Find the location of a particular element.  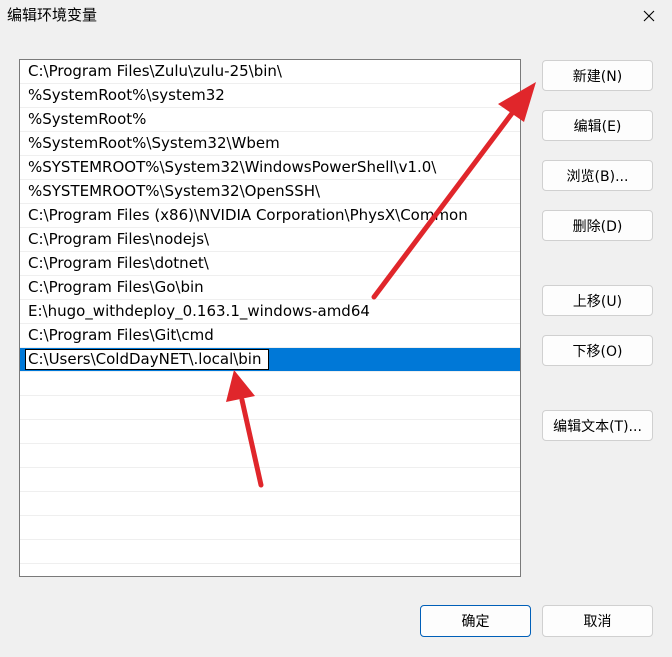

edit-button: 编辑(E) is located at coordinates (597, 125).